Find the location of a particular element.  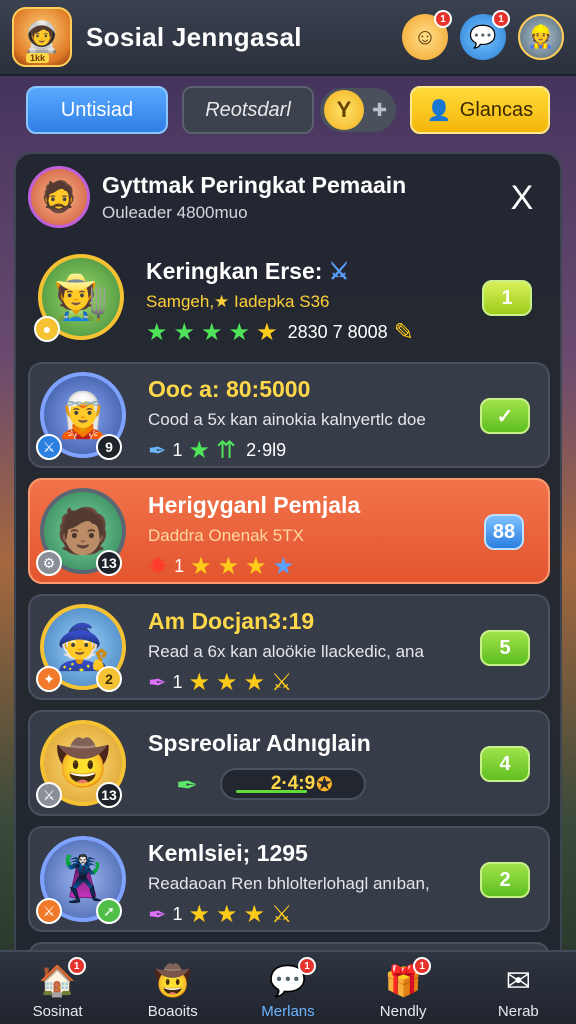

star-icon: ✸ is located at coordinates (158, 566).